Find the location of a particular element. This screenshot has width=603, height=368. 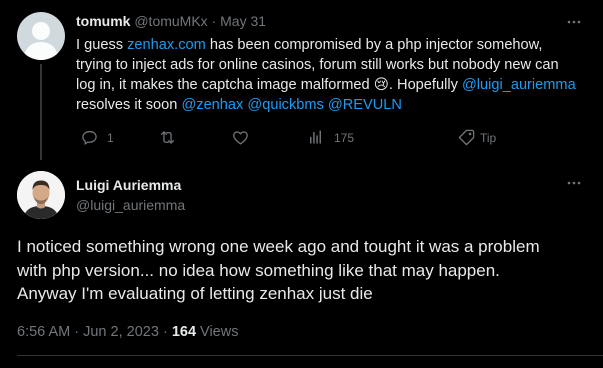

bottom-divider is located at coordinates (310, 355).